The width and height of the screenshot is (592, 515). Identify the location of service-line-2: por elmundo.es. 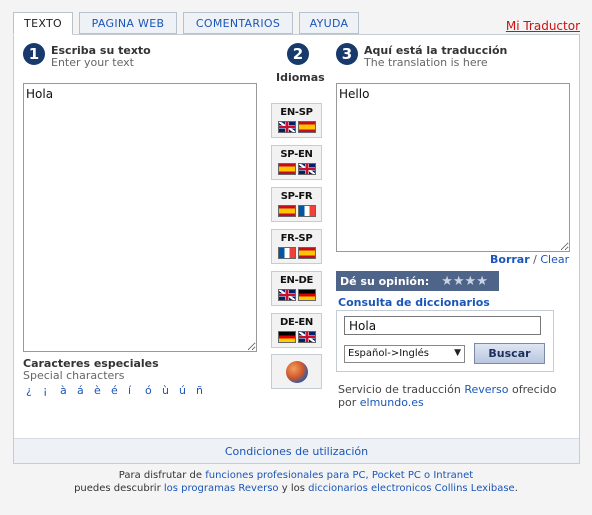
(447, 402).